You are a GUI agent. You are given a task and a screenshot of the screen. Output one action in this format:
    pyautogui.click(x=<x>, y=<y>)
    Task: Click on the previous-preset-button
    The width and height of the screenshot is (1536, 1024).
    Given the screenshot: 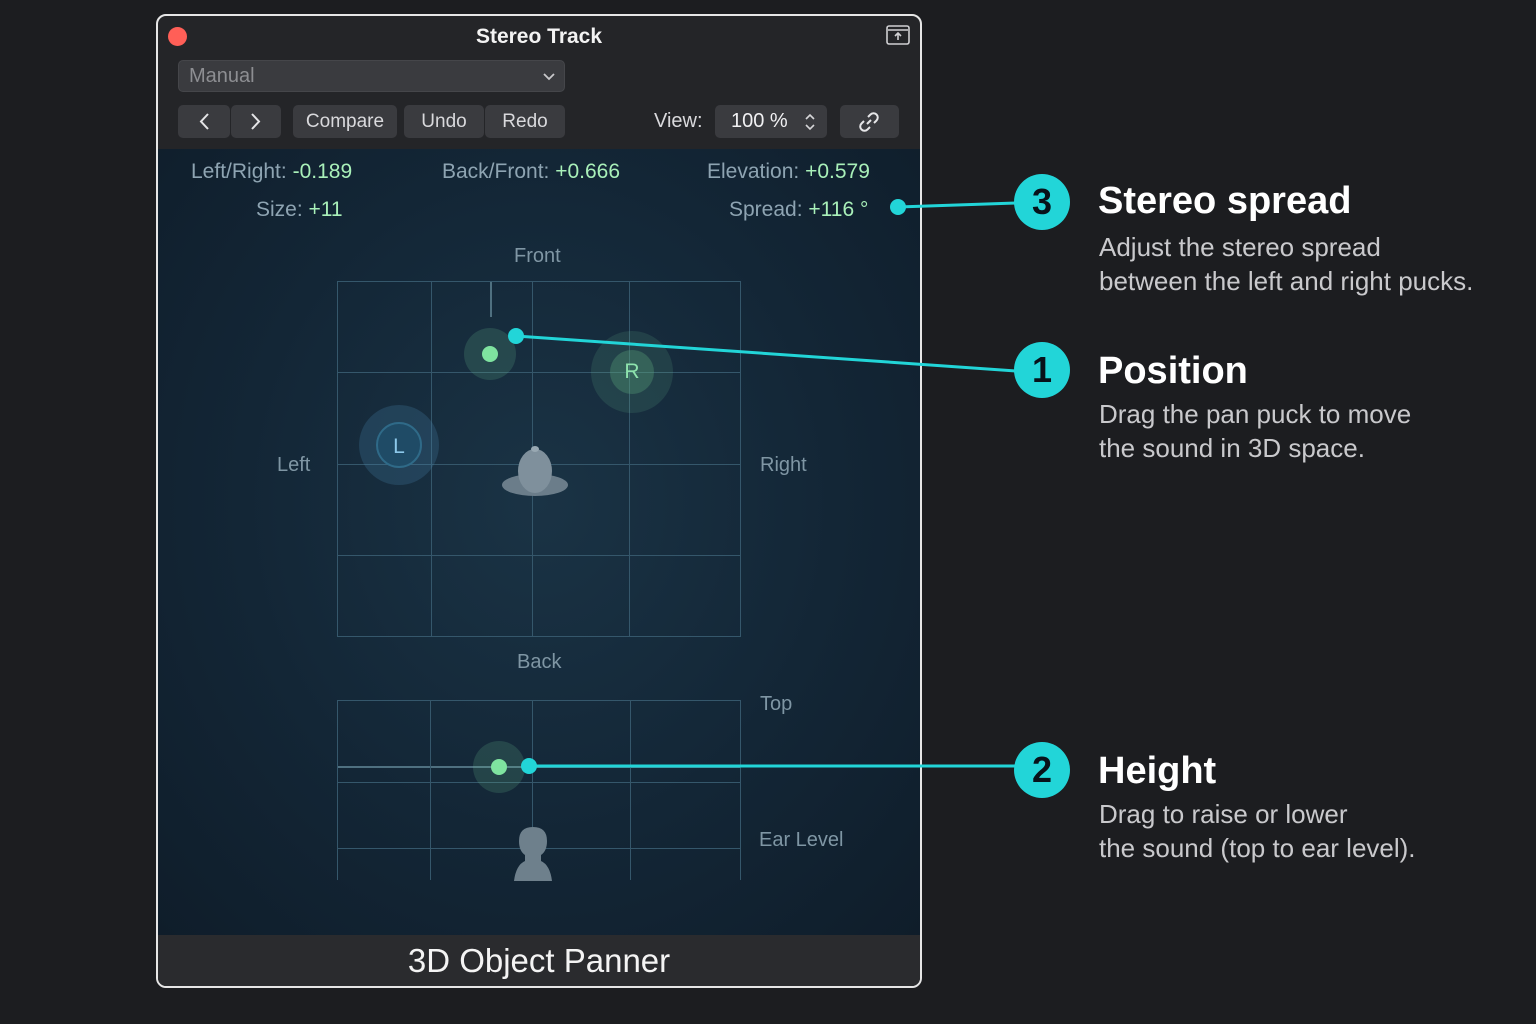 What is the action you would take?
    pyautogui.click(x=204, y=121)
    